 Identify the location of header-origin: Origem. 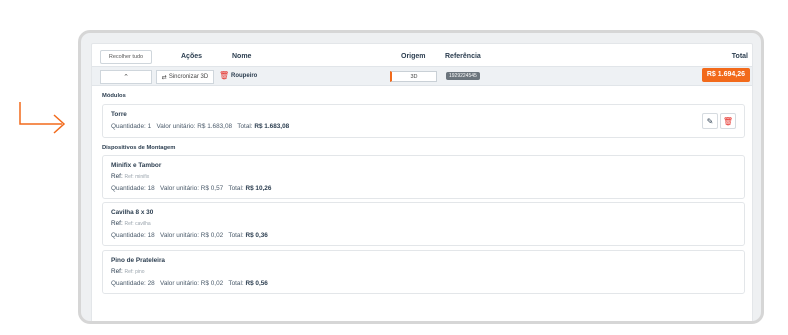
(413, 56).